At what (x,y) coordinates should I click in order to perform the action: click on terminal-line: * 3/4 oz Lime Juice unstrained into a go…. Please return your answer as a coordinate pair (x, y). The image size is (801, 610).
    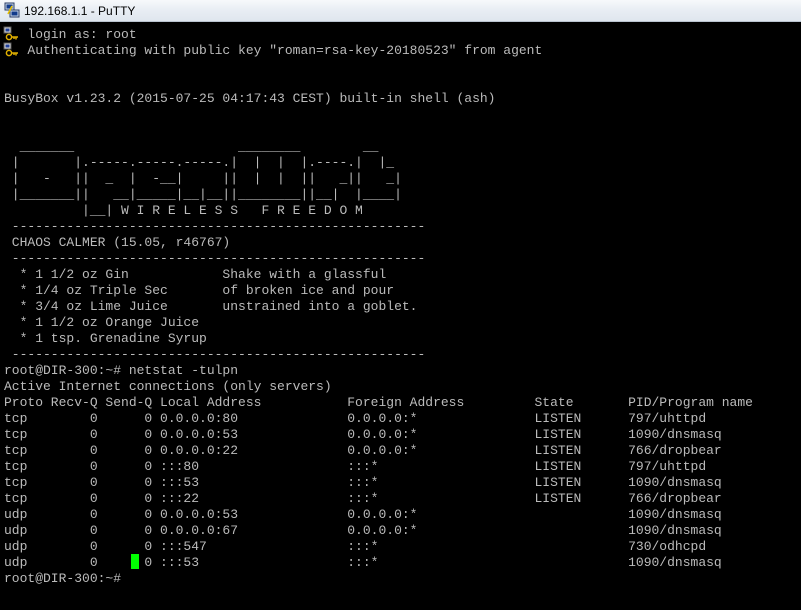
    Looking at the image, I should click on (211, 306).